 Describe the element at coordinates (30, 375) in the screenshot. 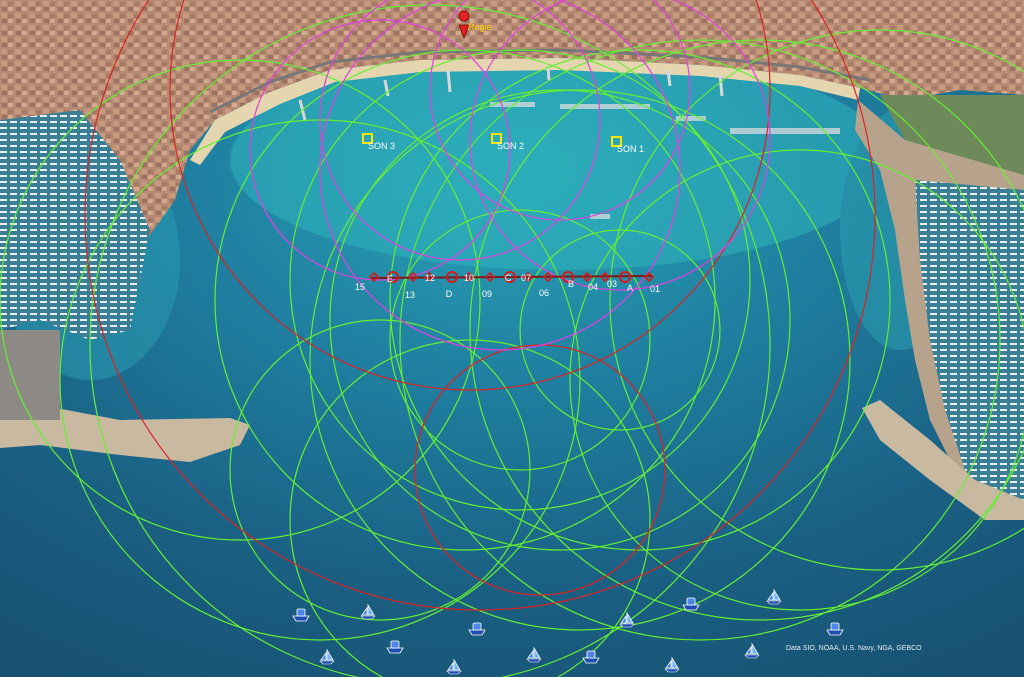

I see `port-parking` at that location.